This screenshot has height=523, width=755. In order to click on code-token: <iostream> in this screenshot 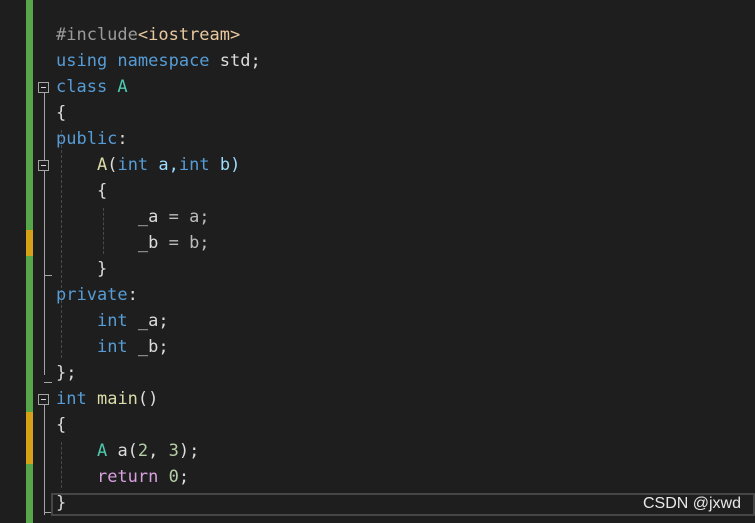, I will do `click(189, 35)`.